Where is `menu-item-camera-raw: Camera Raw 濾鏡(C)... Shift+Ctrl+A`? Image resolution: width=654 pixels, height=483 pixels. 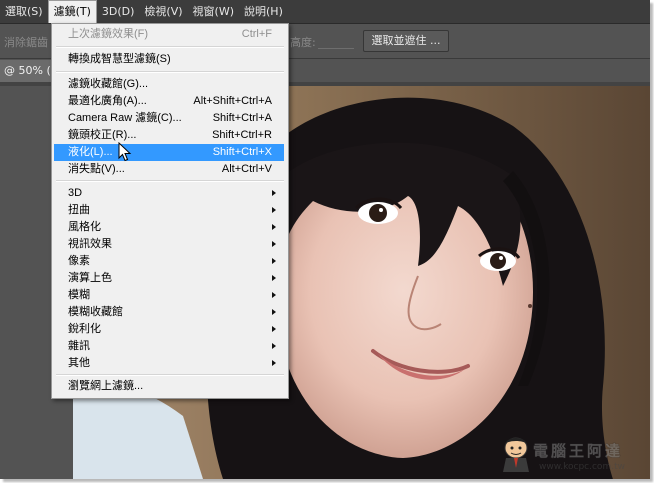 menu-item-camera-raw: Camera Raw 濾鏡(C)... Shift+Ctrl+A is located at coordinates (169, 118).